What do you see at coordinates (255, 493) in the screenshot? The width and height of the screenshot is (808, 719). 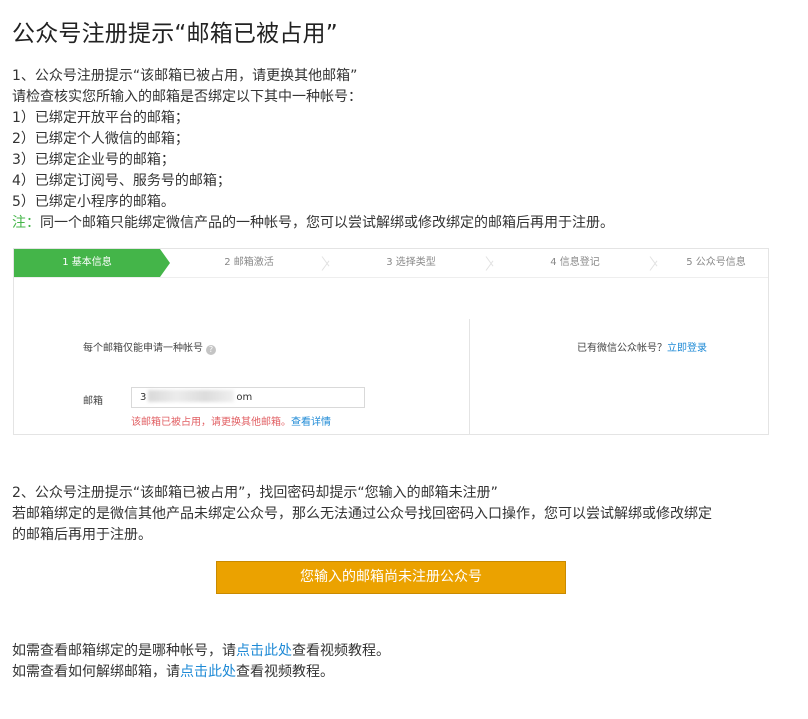 I see `section2-heading: 2、公众号注册提示“该邮箱已被占用”，找回密码却提示“您输入的邮箱未注册”` at bounding box center [255, 493].